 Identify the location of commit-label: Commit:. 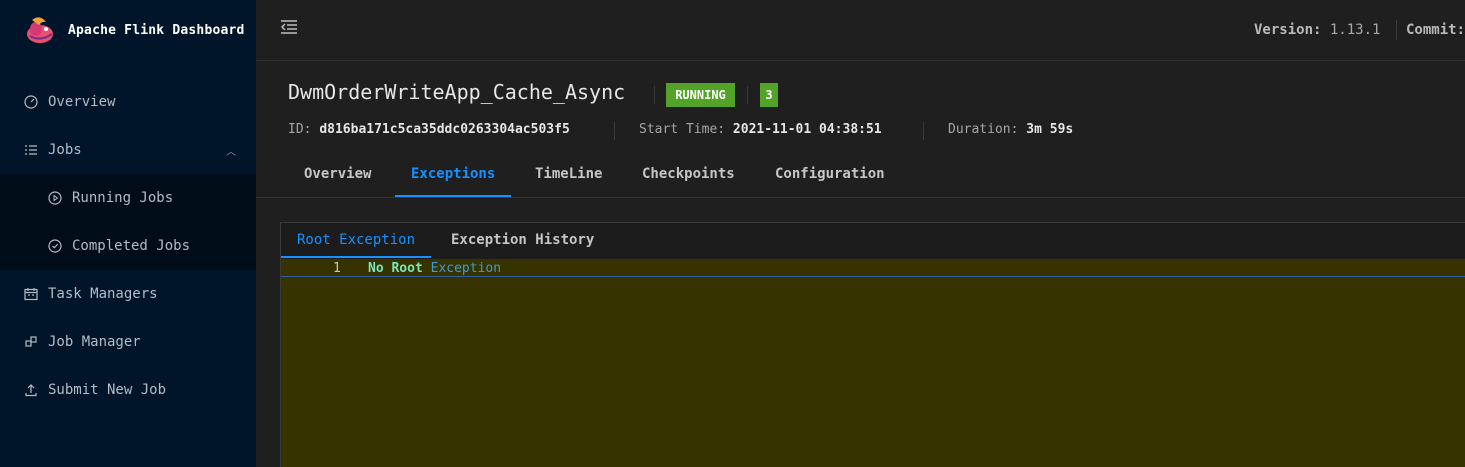
(1435, 30).